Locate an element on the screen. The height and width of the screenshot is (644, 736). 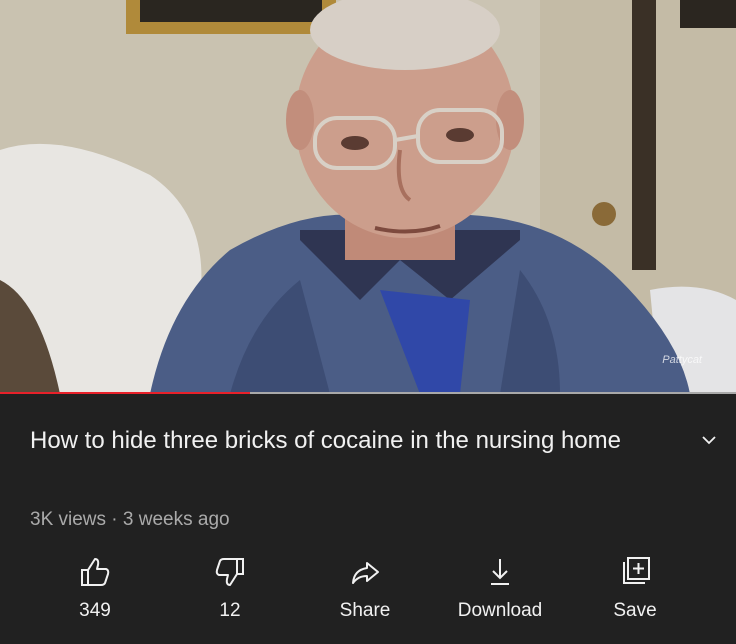
view-count: 3K views is located at coordinates (68, 519).